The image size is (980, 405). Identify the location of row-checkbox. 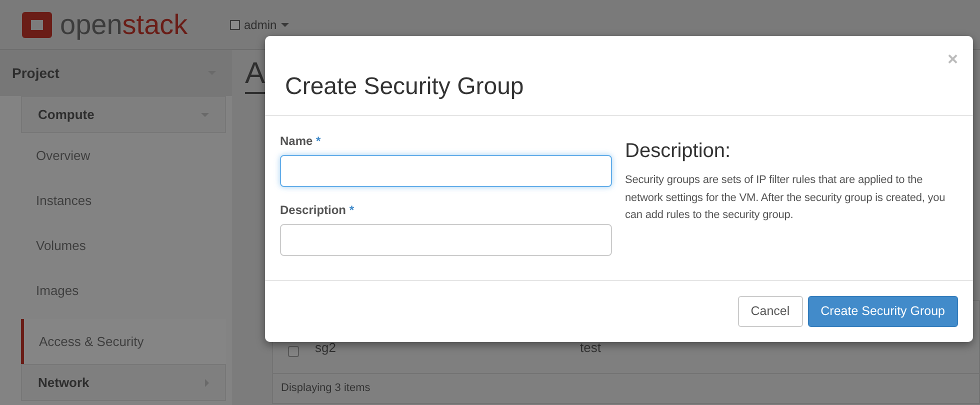
(293, 351).